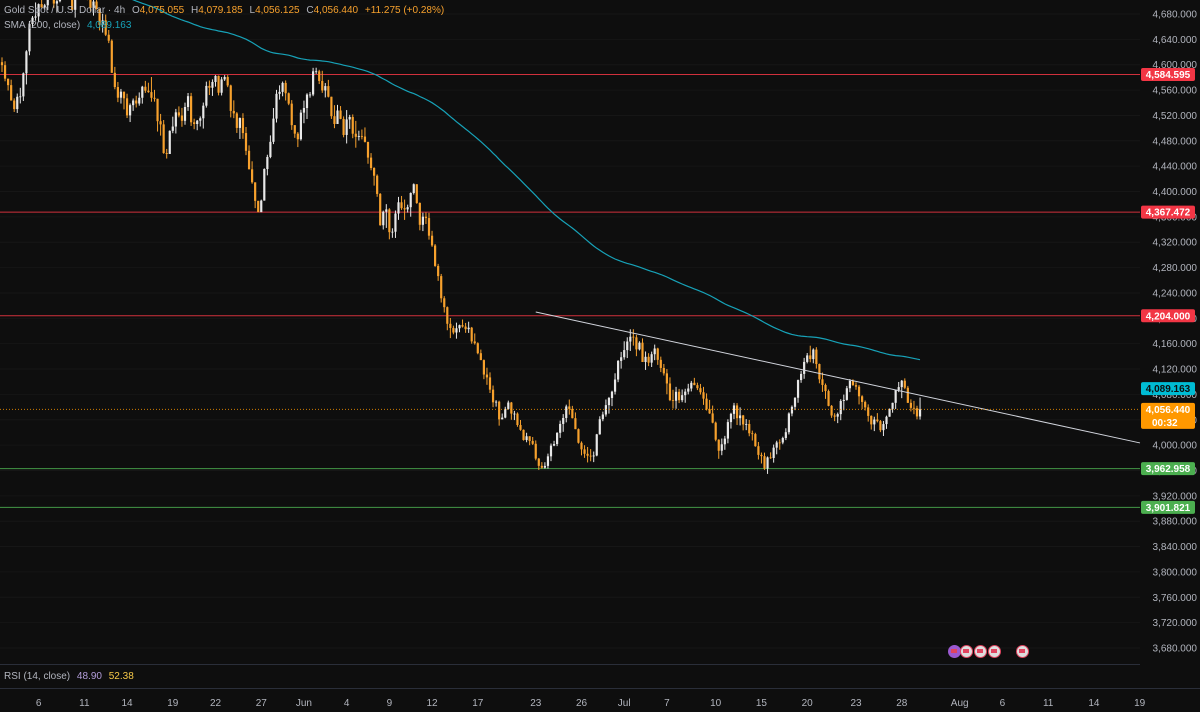  Describe the element at coordinates (158, 10) in the screenshot. I see `open-value: O4,075.055` at that location.